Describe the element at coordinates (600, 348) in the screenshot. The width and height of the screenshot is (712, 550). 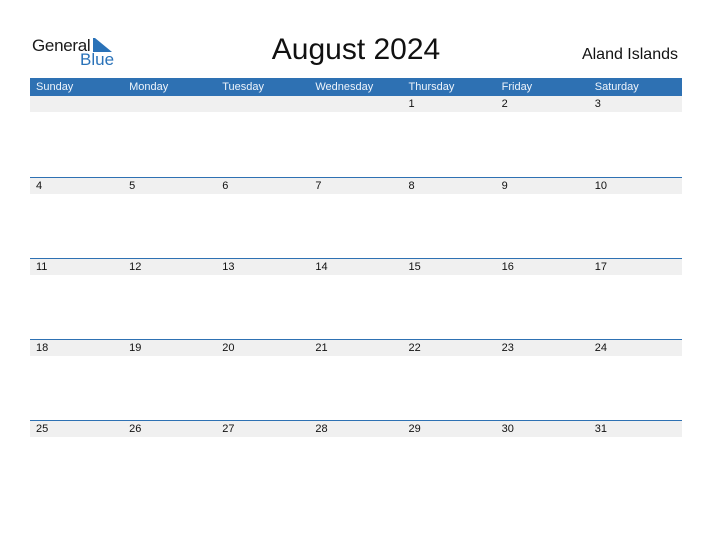
I see `day-cell: 24` at that location.